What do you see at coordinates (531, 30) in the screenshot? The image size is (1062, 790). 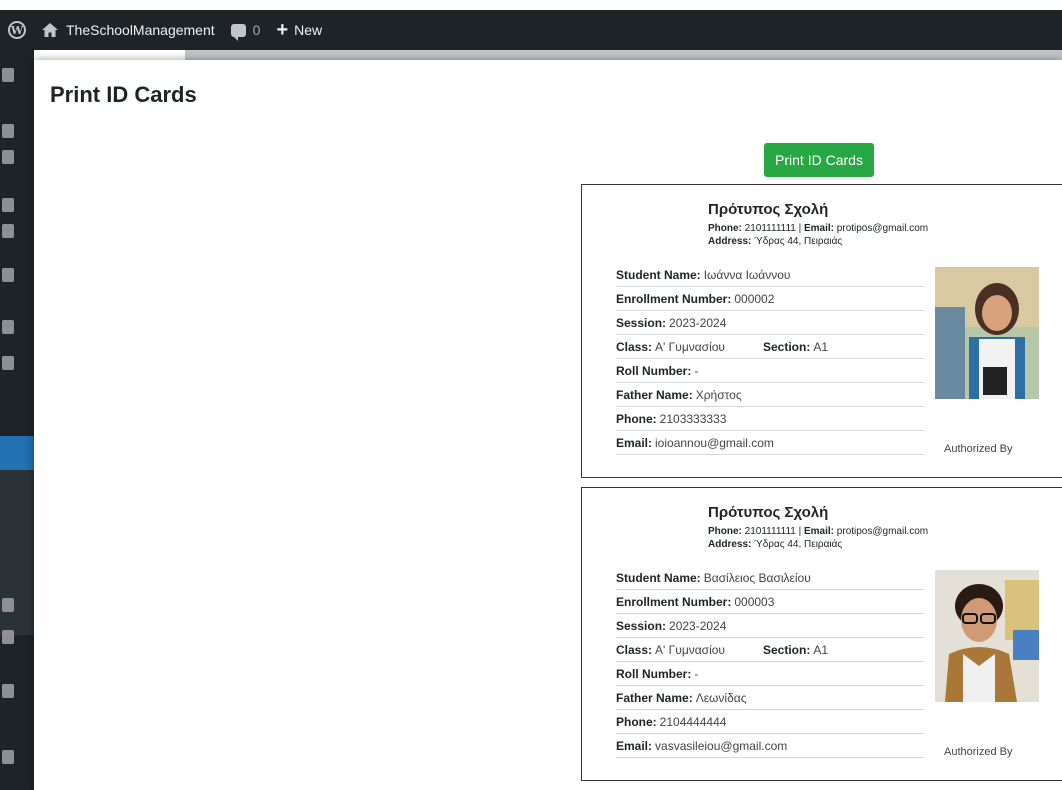 I see `wp-admin-bar: W TheSchoolManagement 0 + New` at bounding box center [531, 30].